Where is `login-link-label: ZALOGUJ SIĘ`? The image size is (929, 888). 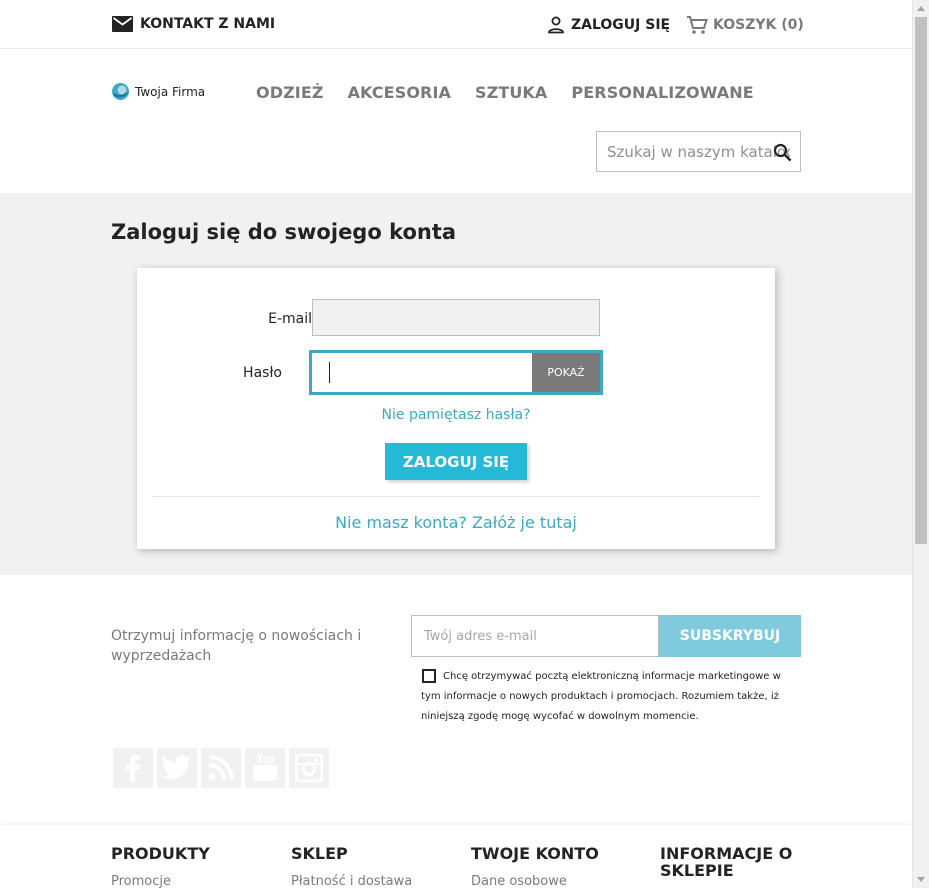
login-link-label: ZALOGUJ SIĘ is located at coordinates (621, 25).